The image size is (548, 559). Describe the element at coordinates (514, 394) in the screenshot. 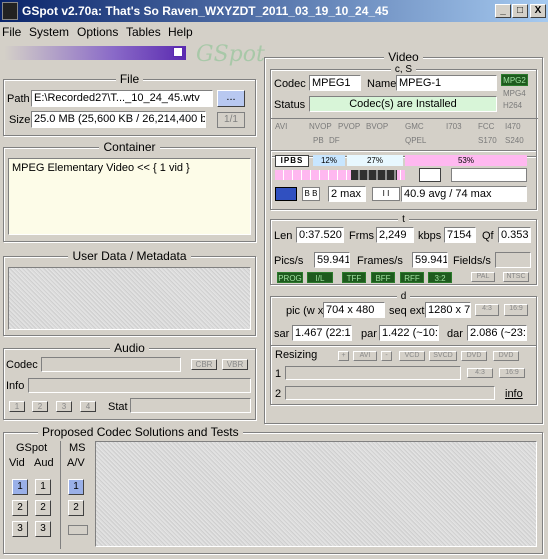

I see `info-link: info` at that location.